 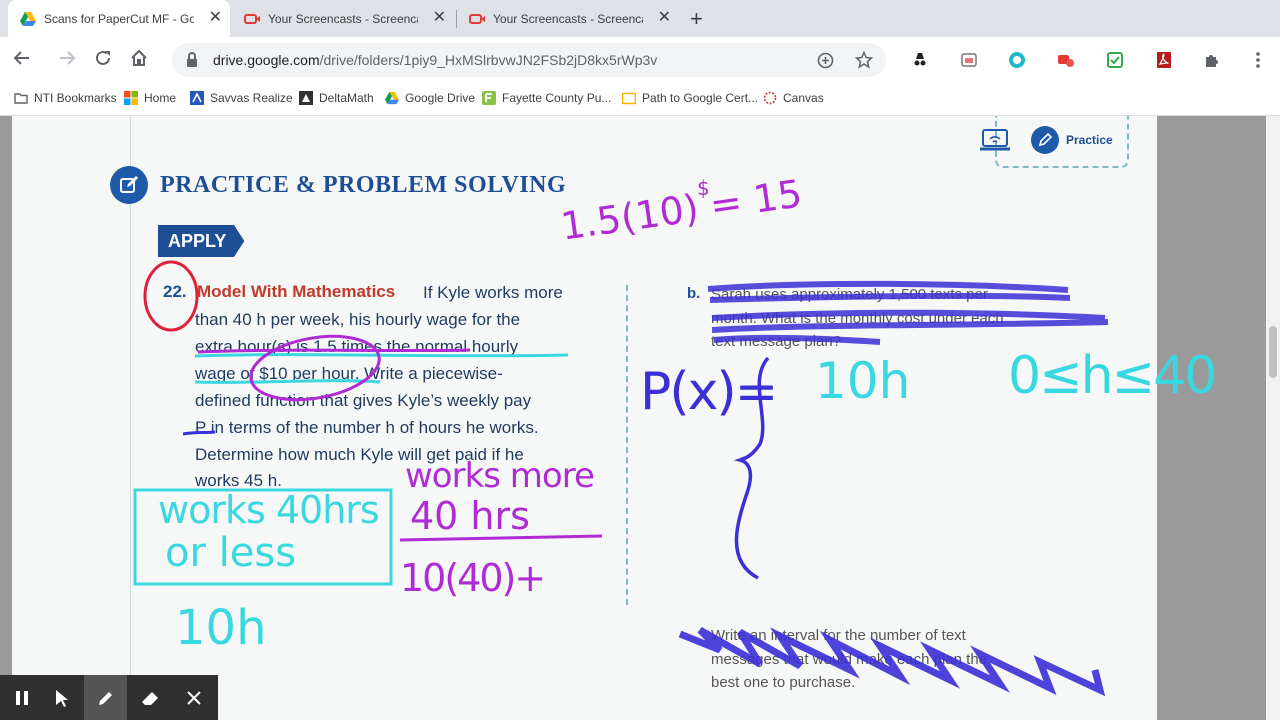 I want to click on or-less-annotation: or less, so click(x=231, y=553).